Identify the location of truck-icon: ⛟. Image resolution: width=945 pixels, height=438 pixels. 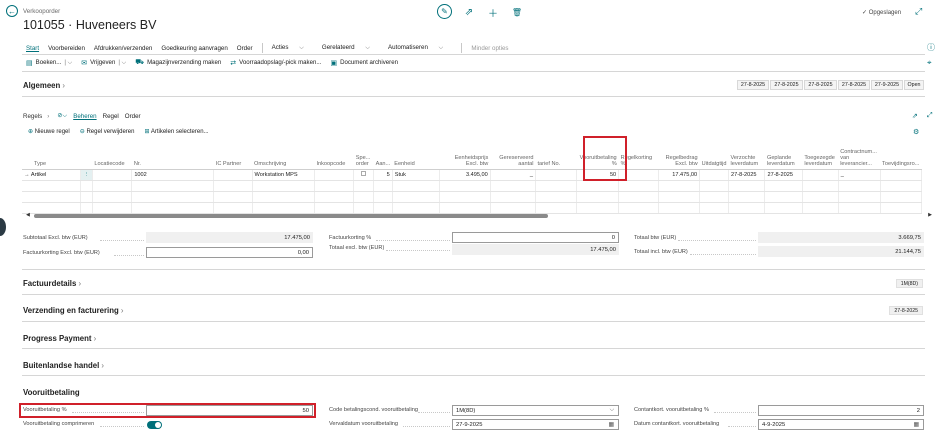
(140, 62).